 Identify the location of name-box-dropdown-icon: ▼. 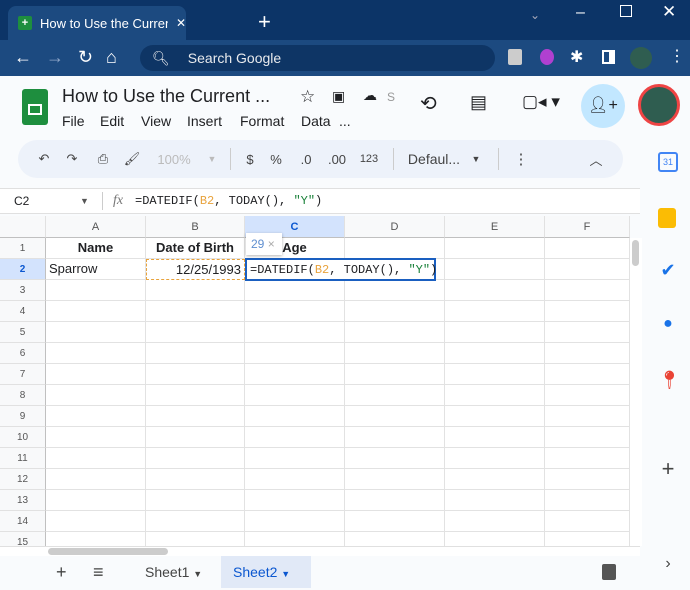
(91, 201).